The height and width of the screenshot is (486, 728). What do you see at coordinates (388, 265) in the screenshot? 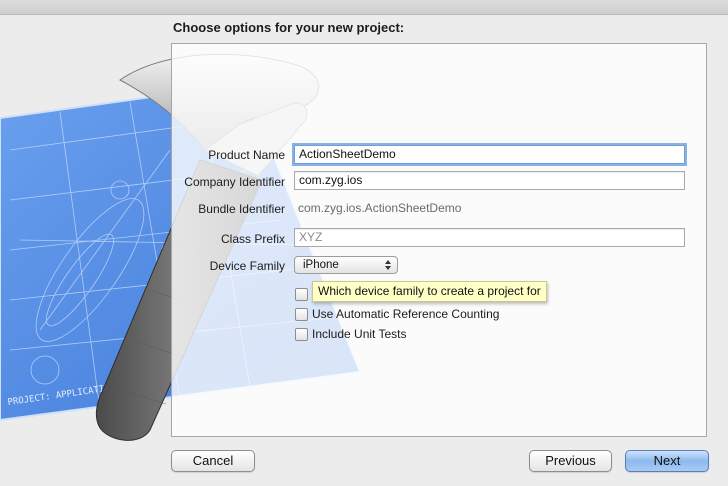
I see `popup-arrows-icon` at bounding box center [388, 265].